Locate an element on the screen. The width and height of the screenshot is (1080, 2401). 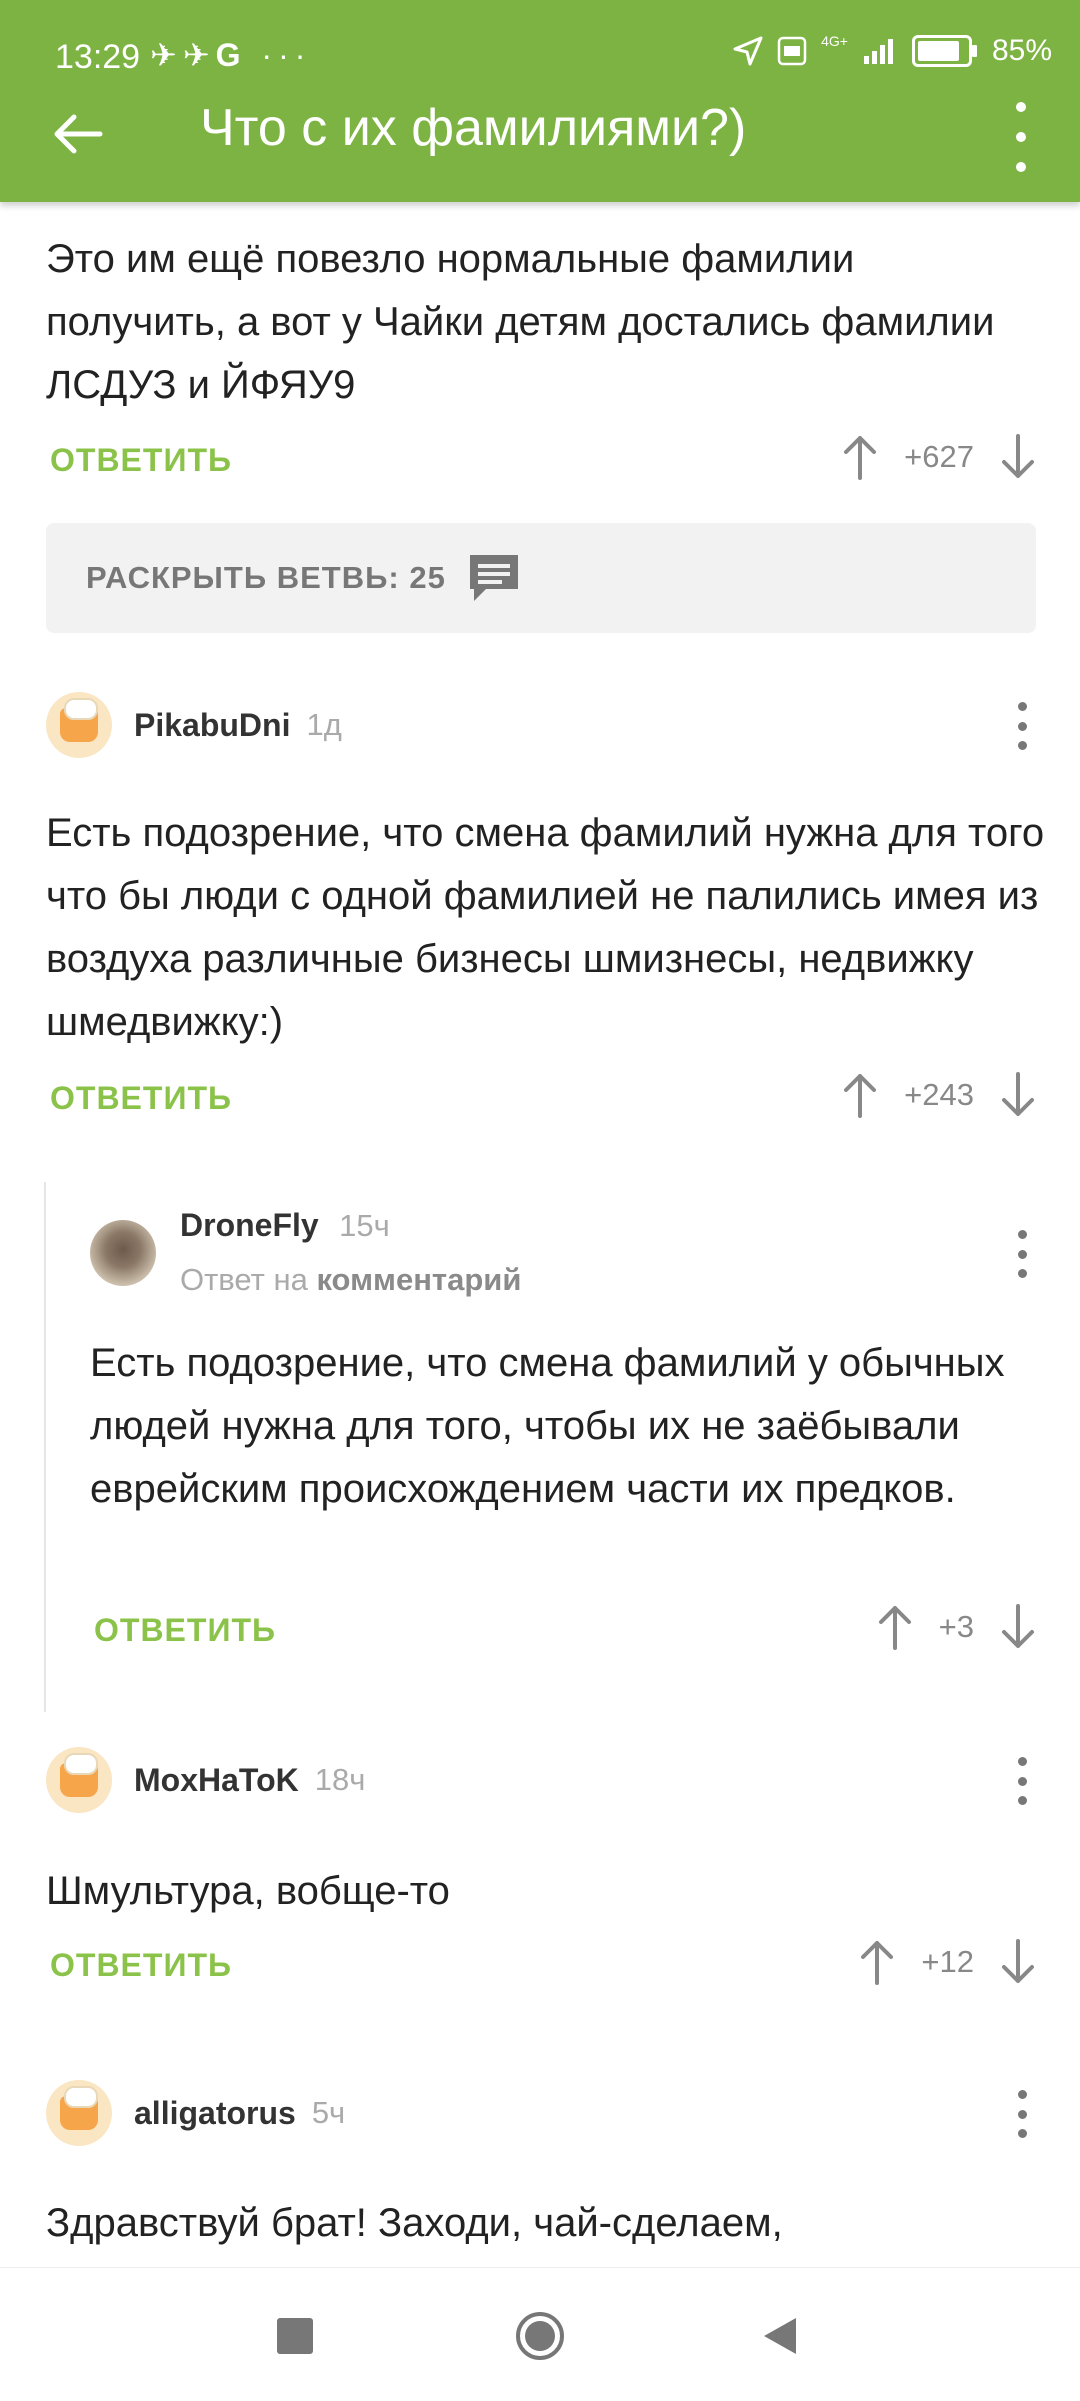
back-icon is located at coordinates (780, 2336).